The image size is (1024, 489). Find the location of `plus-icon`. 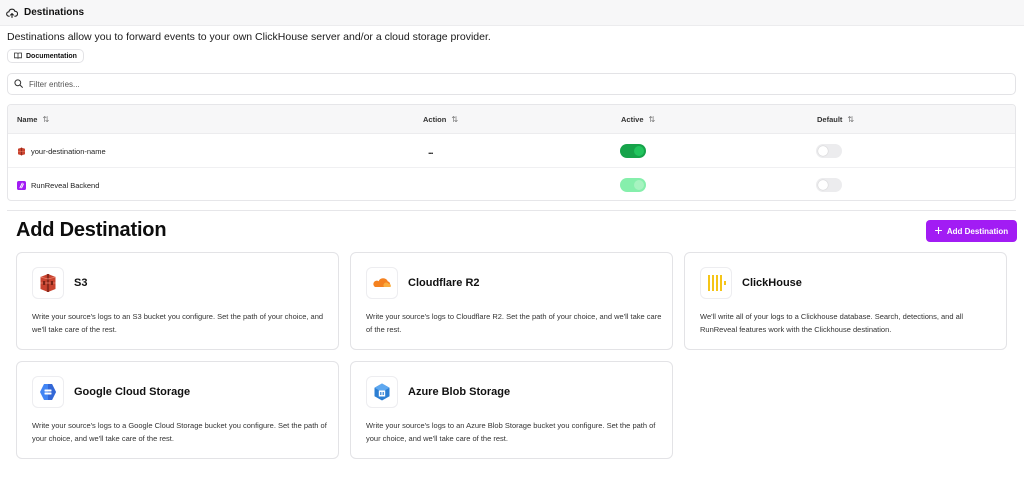

plus-icon is located at coordinates (938, 231).